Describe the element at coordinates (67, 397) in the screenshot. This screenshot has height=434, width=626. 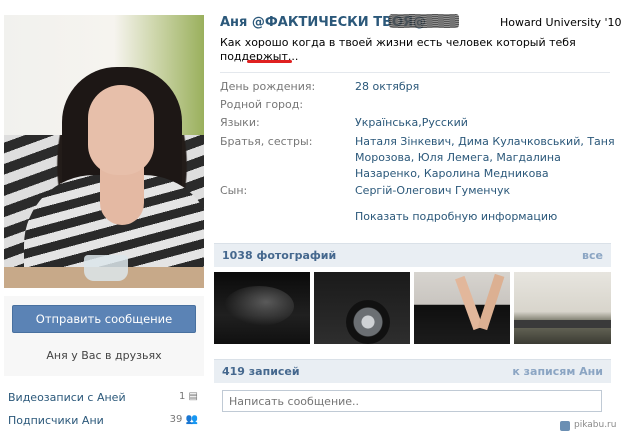
I see `videos-link-label: Видеозаписи с Аней` at that location.